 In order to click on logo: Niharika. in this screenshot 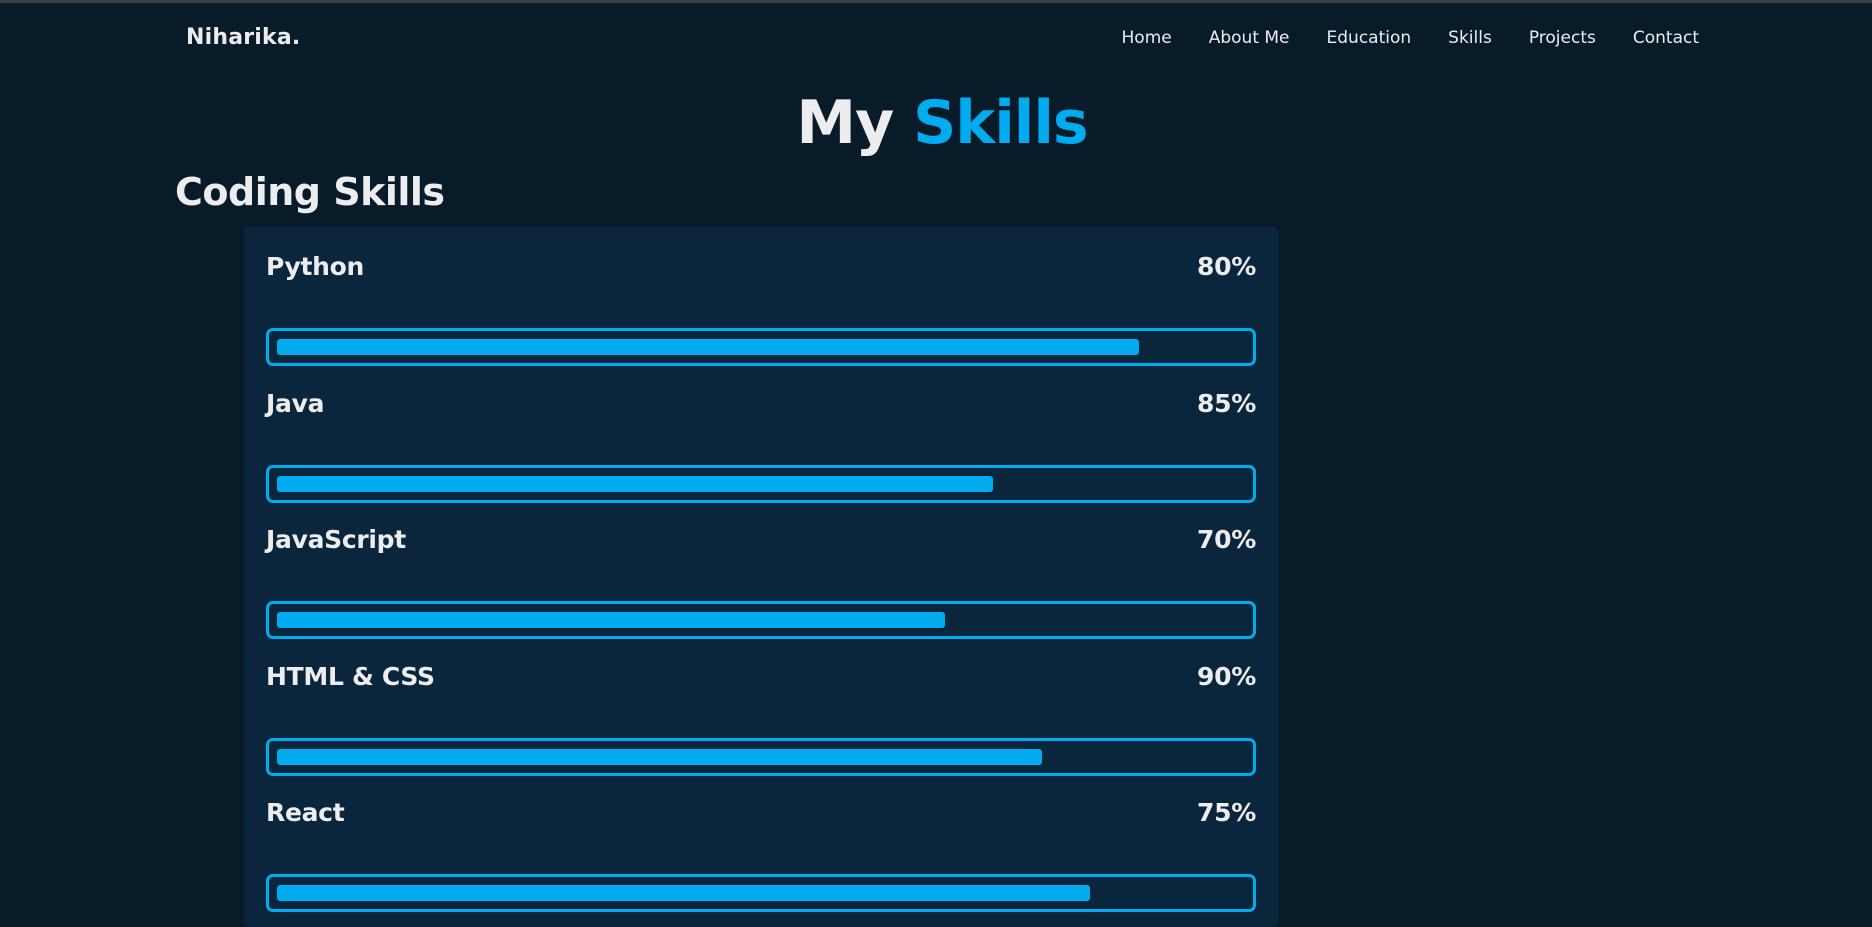, I will do `click(243, 37)`.